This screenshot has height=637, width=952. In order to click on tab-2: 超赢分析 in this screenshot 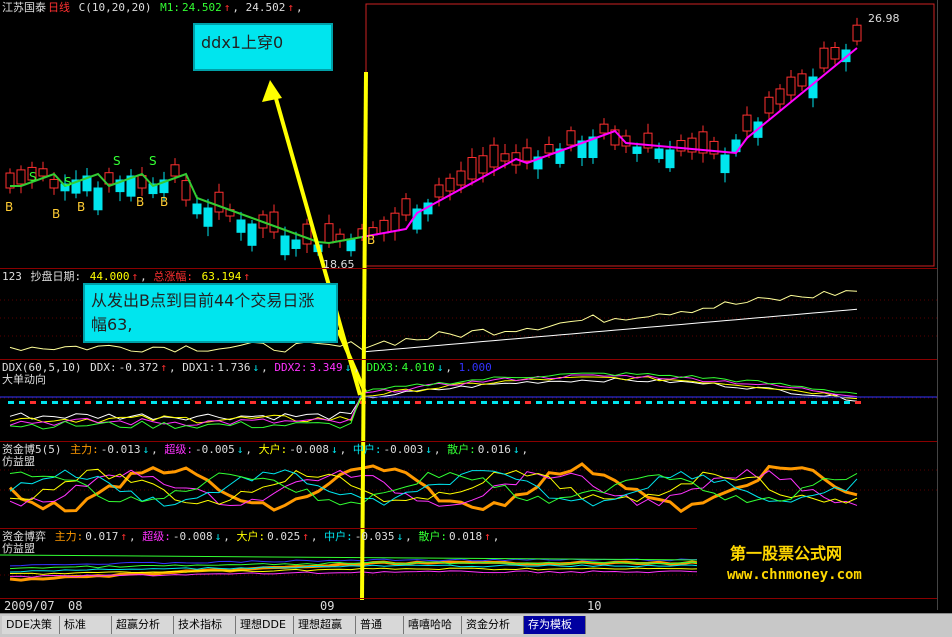, I will do `click(143, 625)`.